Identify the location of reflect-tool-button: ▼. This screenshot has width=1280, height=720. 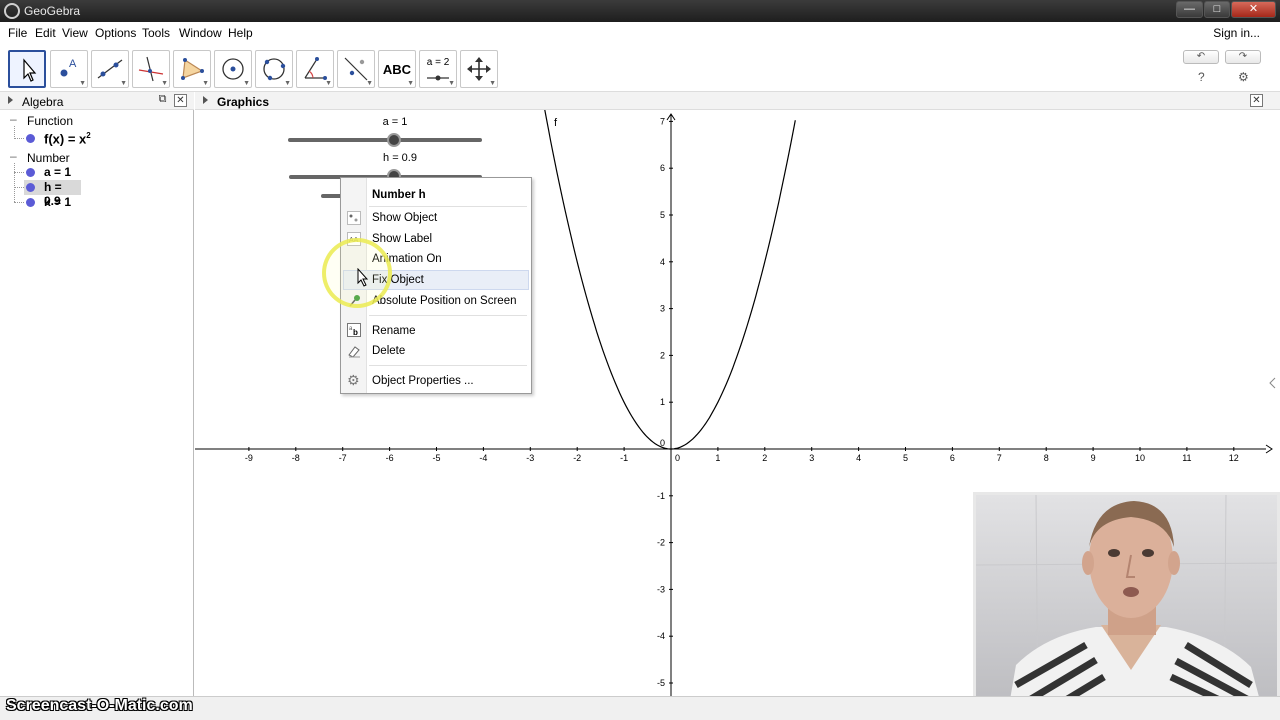
(356, 69).